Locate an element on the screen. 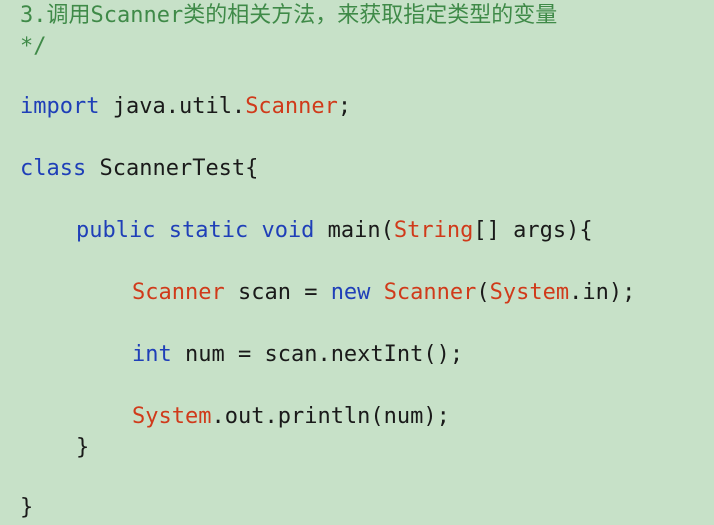  class-declaration: class ScannerTest{ is located at coordinates (139, 169).